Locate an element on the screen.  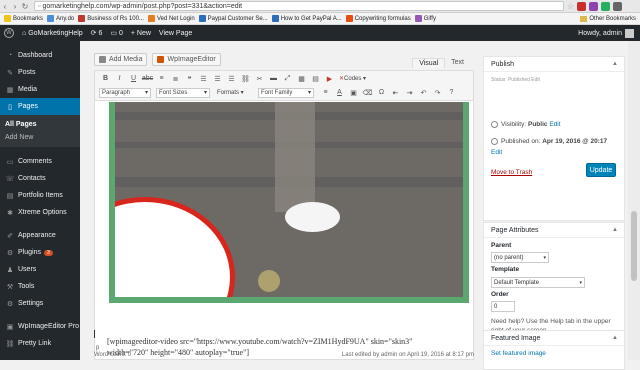
align-right-icon: ☰ is located at coordinates (231, 78).